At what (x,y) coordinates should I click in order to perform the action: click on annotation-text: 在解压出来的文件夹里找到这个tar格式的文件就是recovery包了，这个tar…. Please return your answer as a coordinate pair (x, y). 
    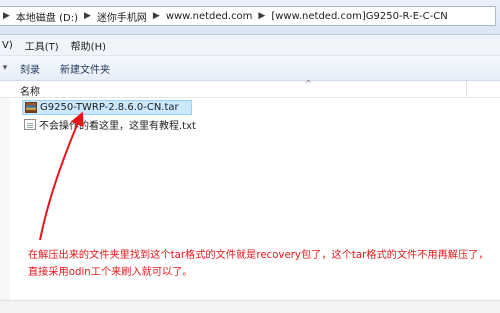
    Looking at the image, I should click on (258, 264).